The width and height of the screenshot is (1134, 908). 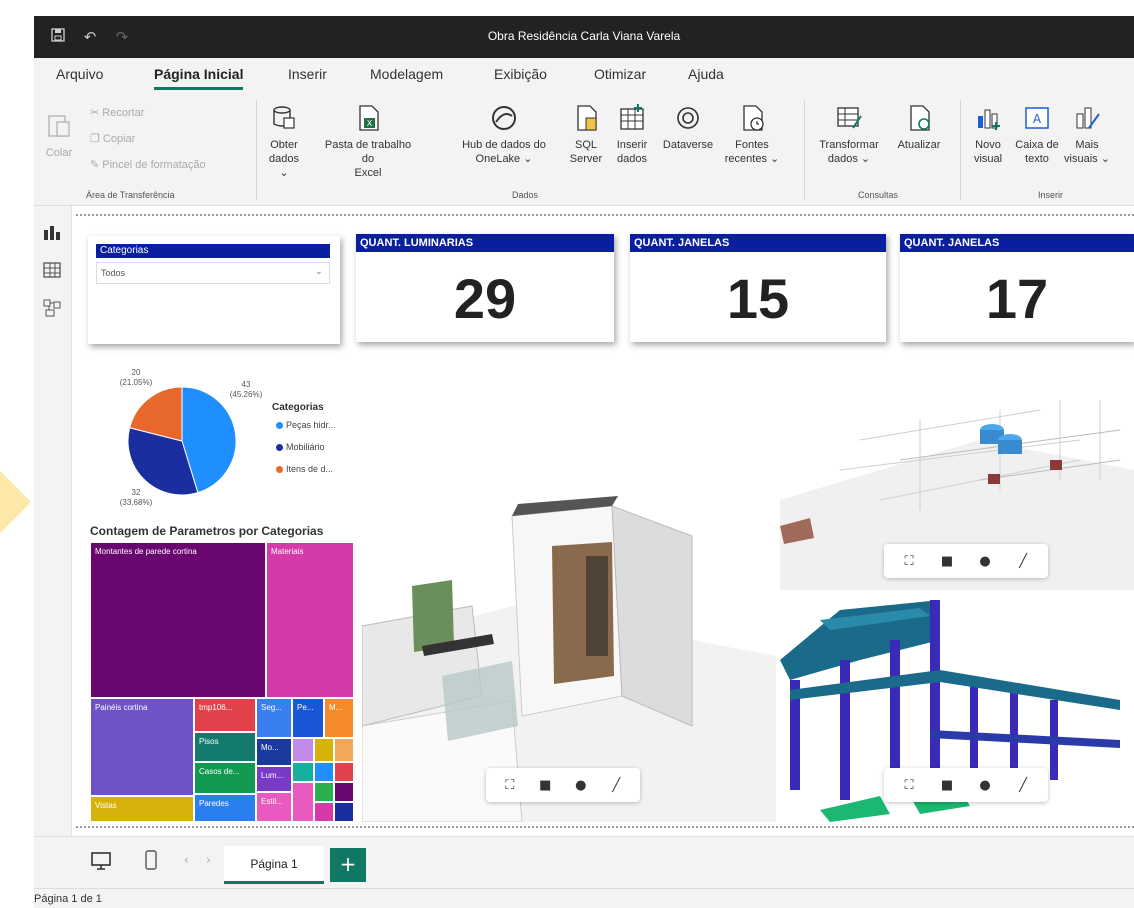 I want to click on desktop-layout-icon, so click(x=101, y=861).